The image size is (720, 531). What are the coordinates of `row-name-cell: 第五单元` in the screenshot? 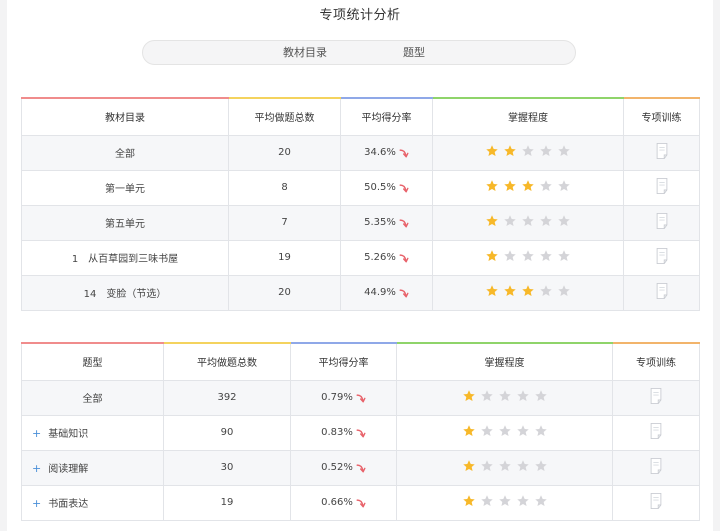 It's located at (125, 222).